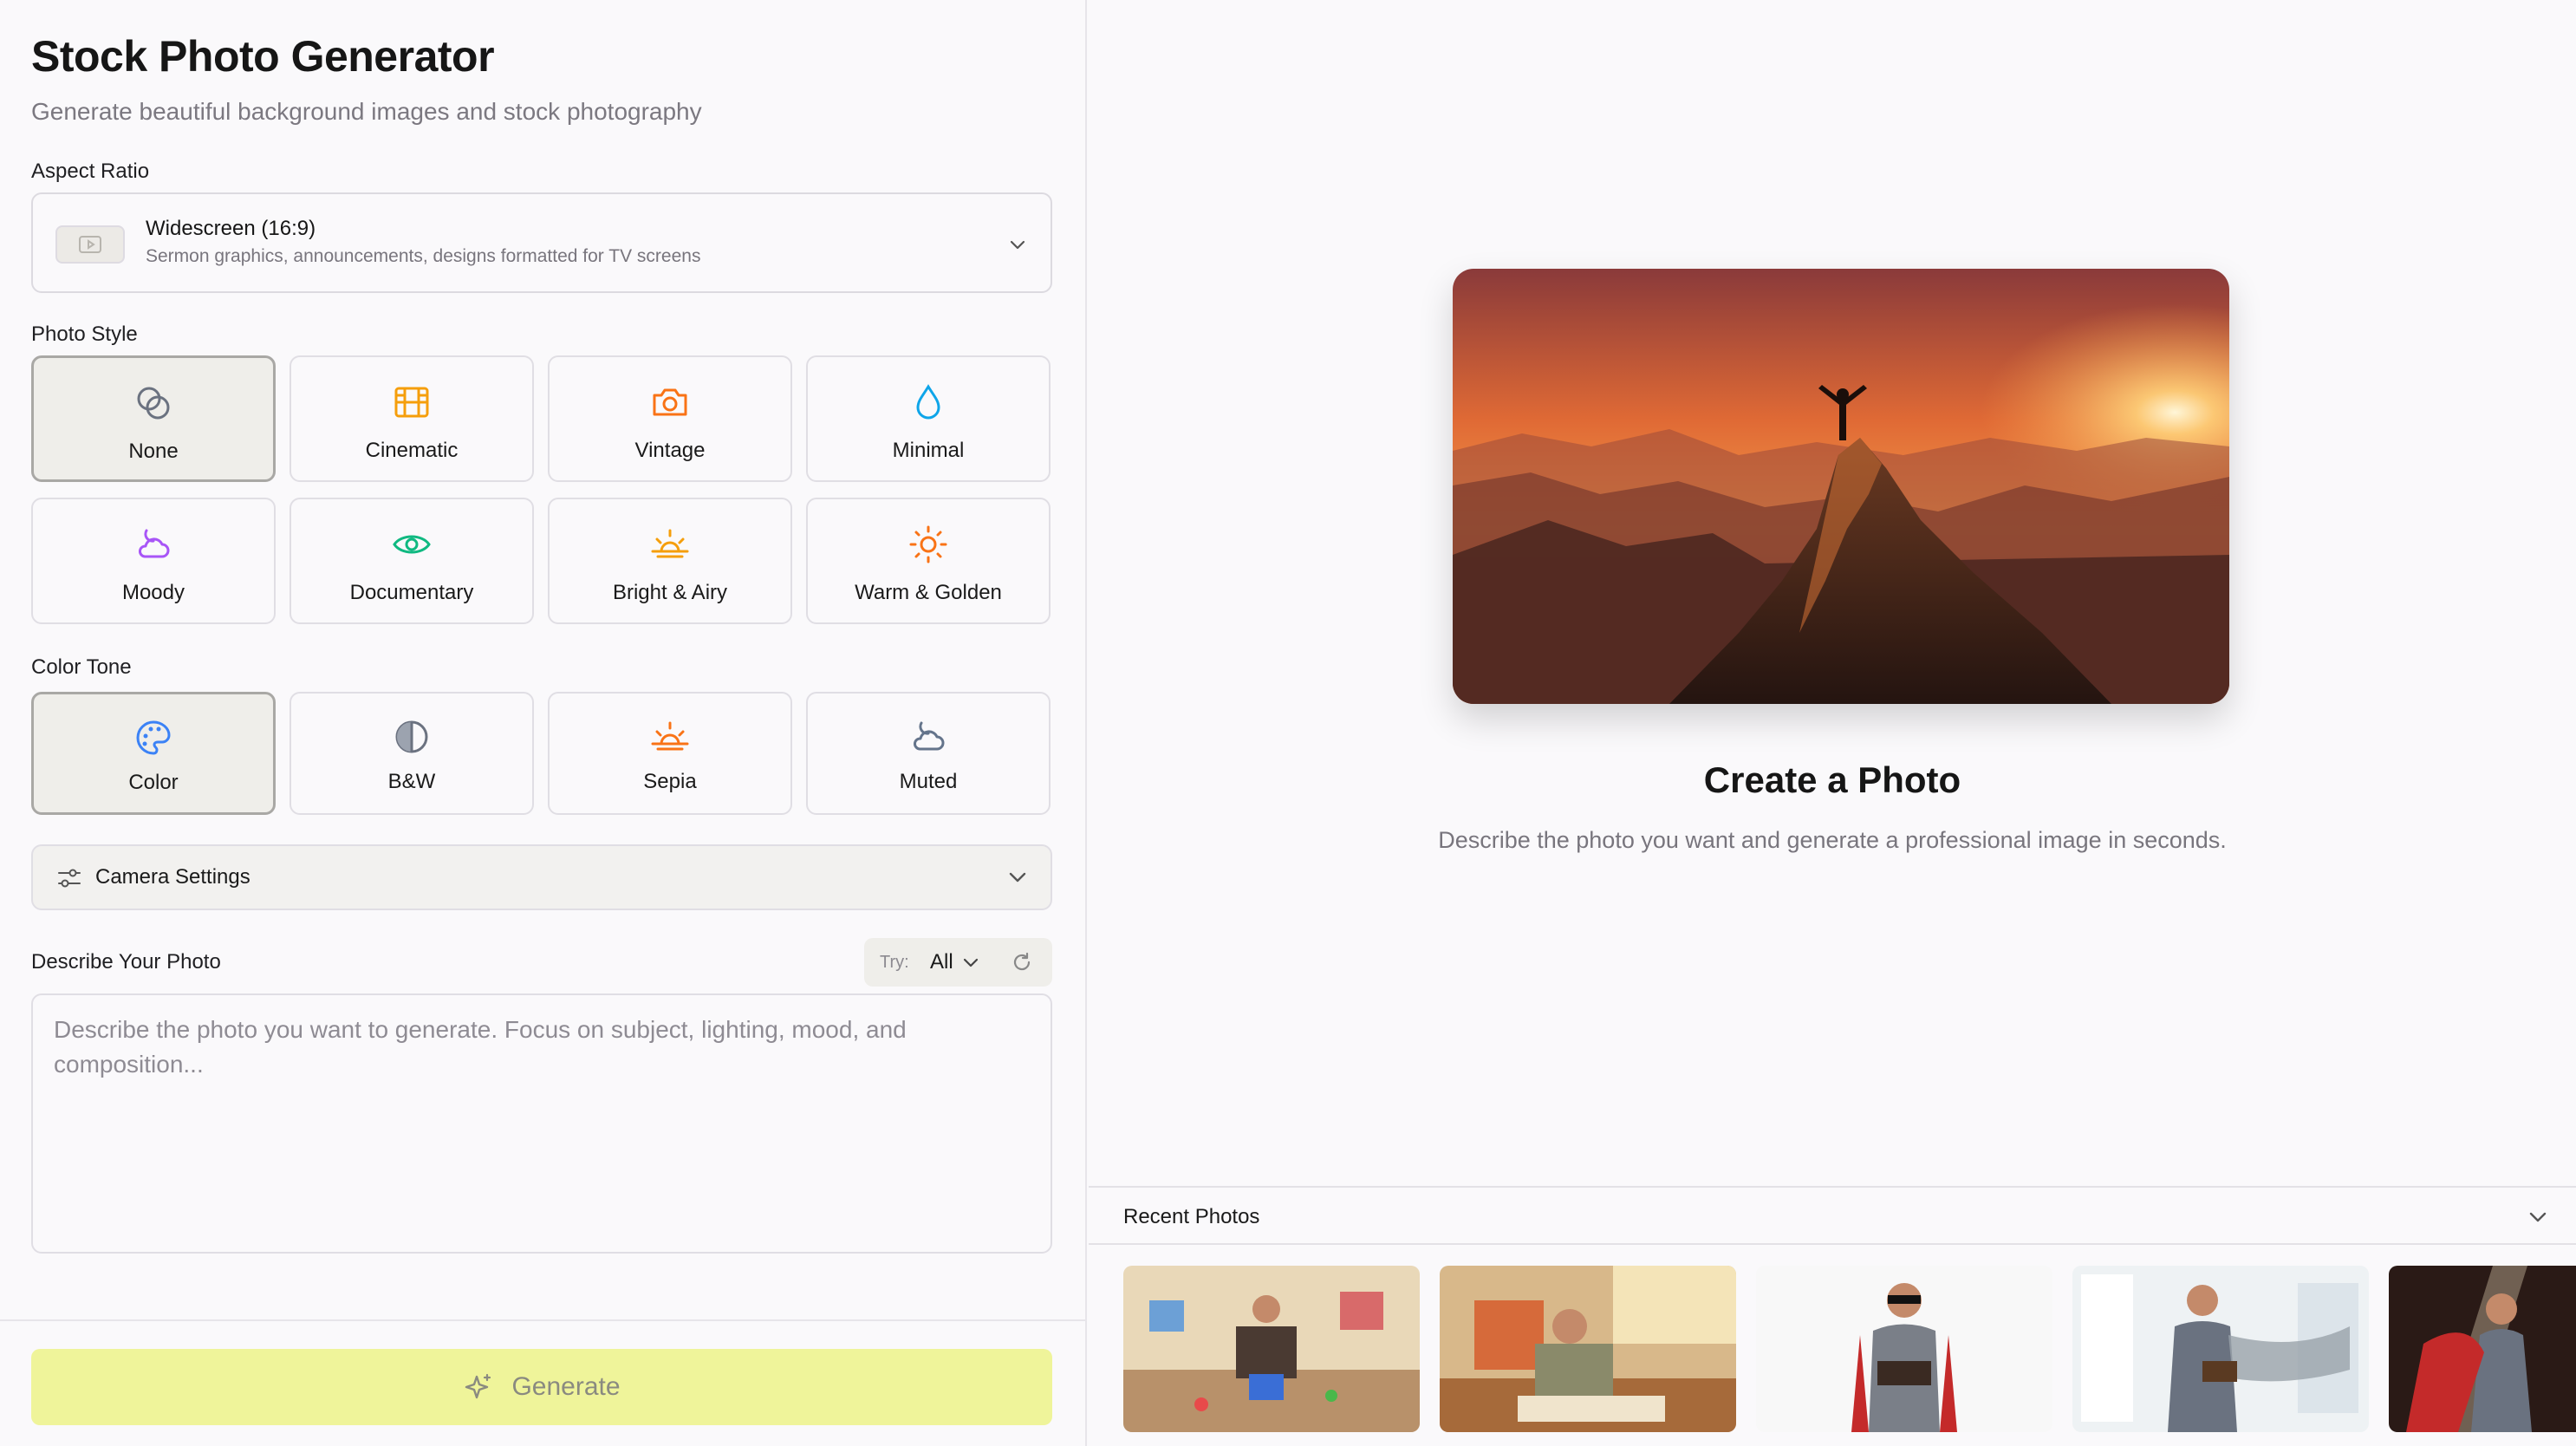  I want to click on generate-button: Generate, so click(541, 1387).